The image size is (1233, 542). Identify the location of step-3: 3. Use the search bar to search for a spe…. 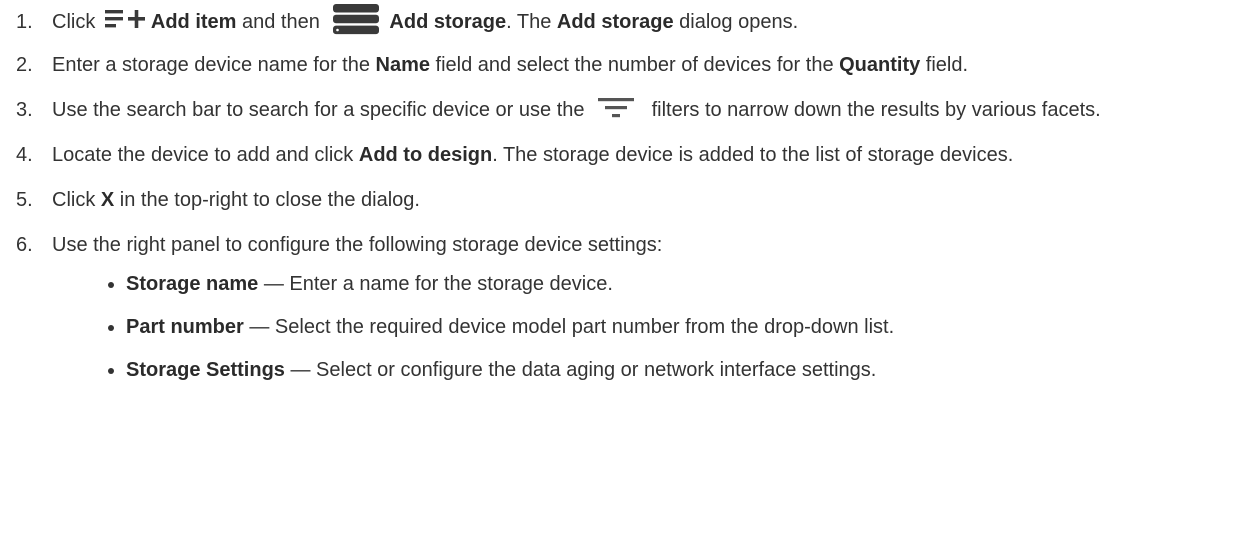
(616, 110).